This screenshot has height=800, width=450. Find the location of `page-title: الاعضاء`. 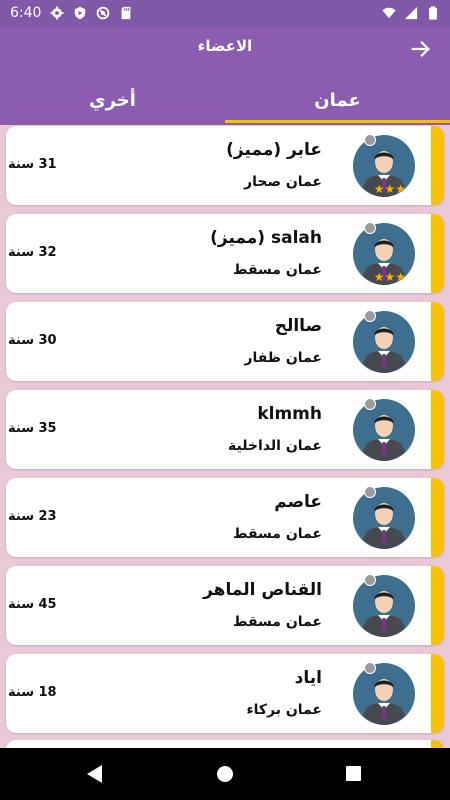

page-title: الاعضاء is located at coordinates (225, 46).